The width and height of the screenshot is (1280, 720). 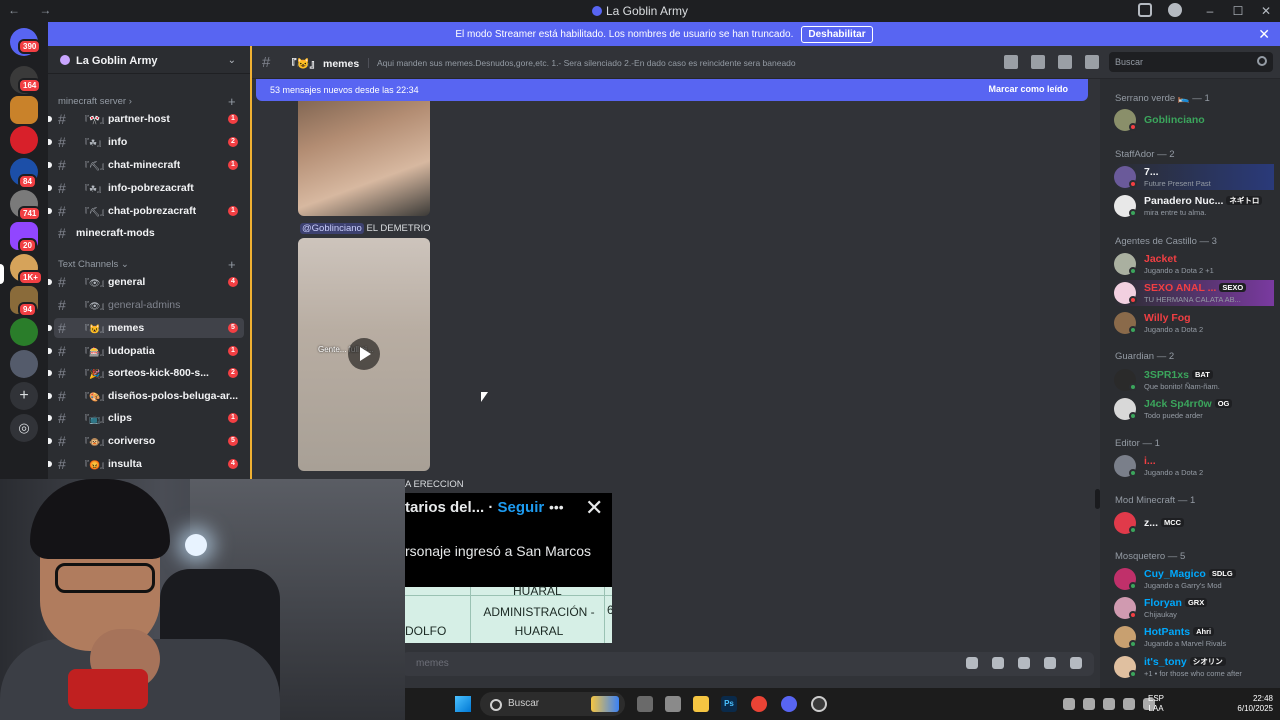 I want to click on channel-item: # 『☘』 info 2, so click(x=146, y=142).